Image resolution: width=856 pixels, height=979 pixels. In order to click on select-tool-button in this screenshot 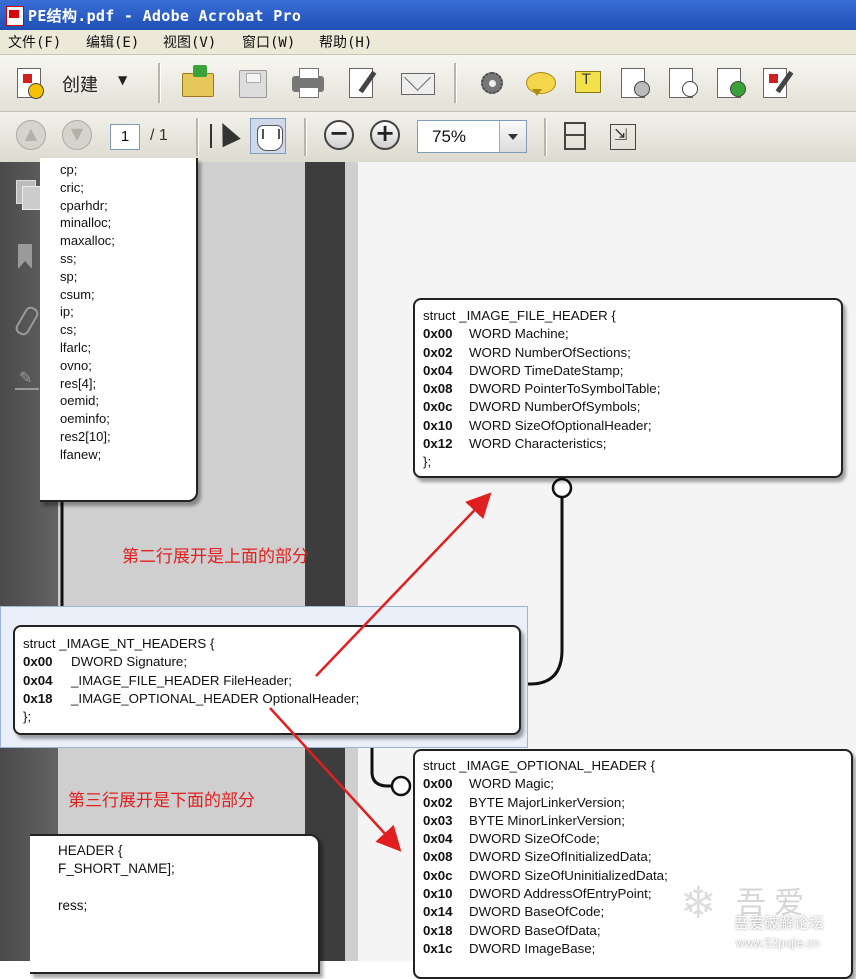, I will do `click(226, 136)`.